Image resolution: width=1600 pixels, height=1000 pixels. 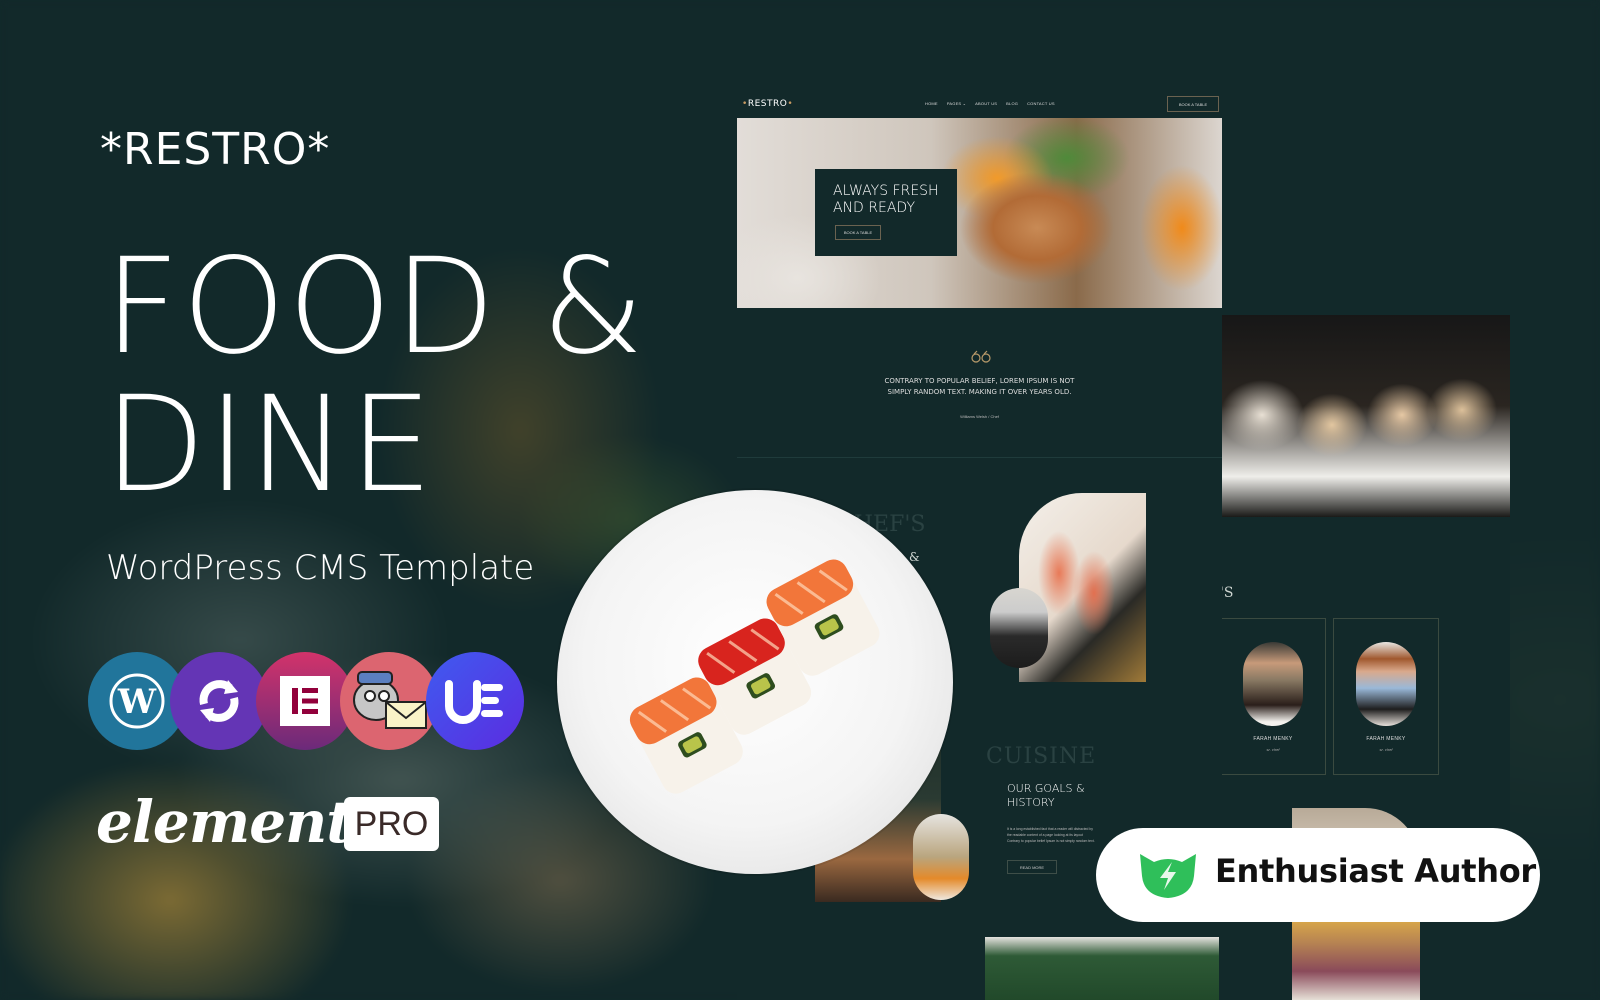 What do you see at coordinates (389, 701) in the screenshot?
I see `mail-pig-icon` at bounding box center [389, 701].